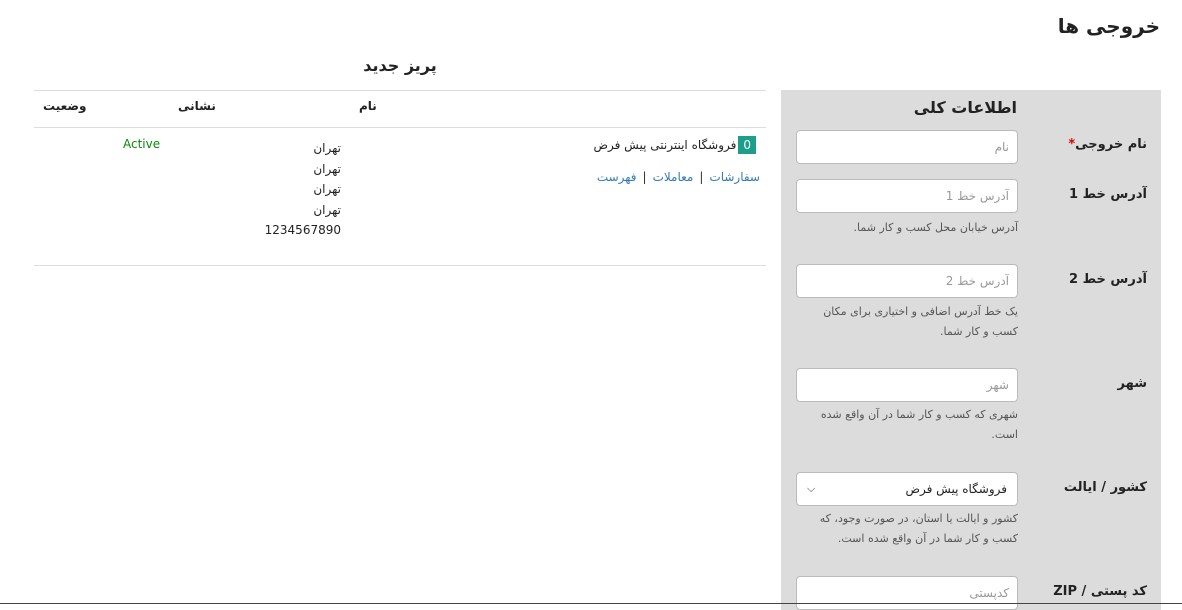  I want to click on city-input, so click(907, 385).